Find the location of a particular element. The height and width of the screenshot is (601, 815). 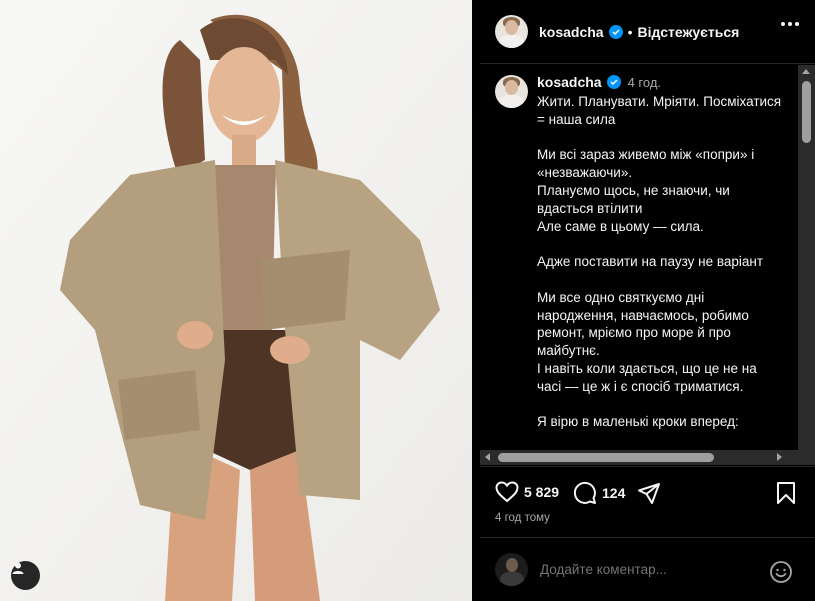

like-action: 5 829 is located at coordinates (527, 492).